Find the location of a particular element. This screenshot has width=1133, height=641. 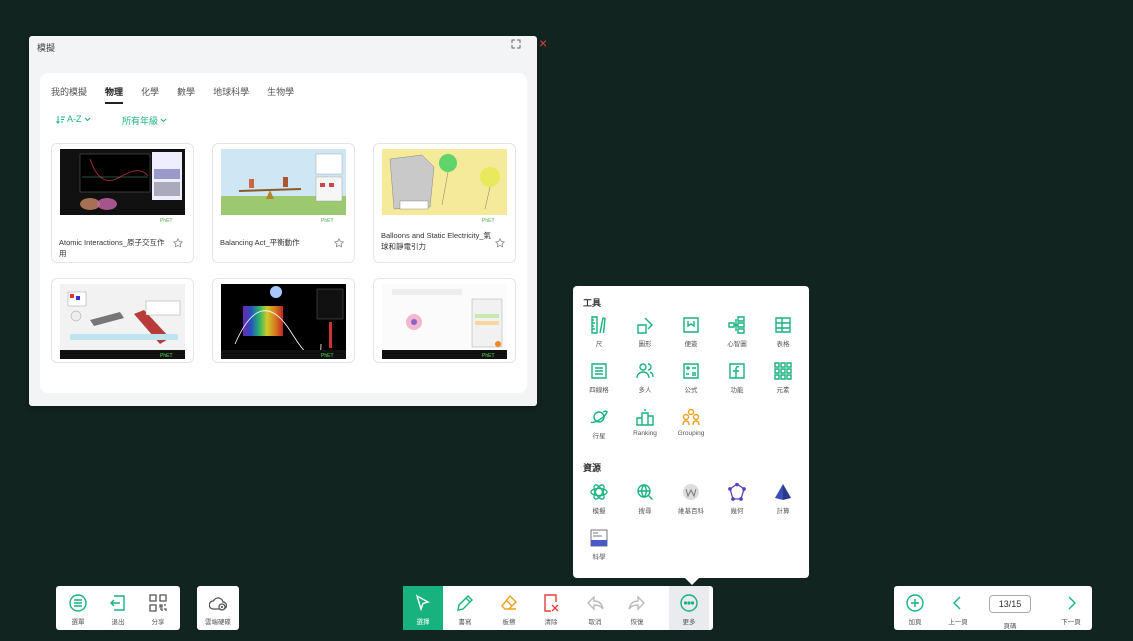

more-button: 更多 is located at coordinates (689, 608).